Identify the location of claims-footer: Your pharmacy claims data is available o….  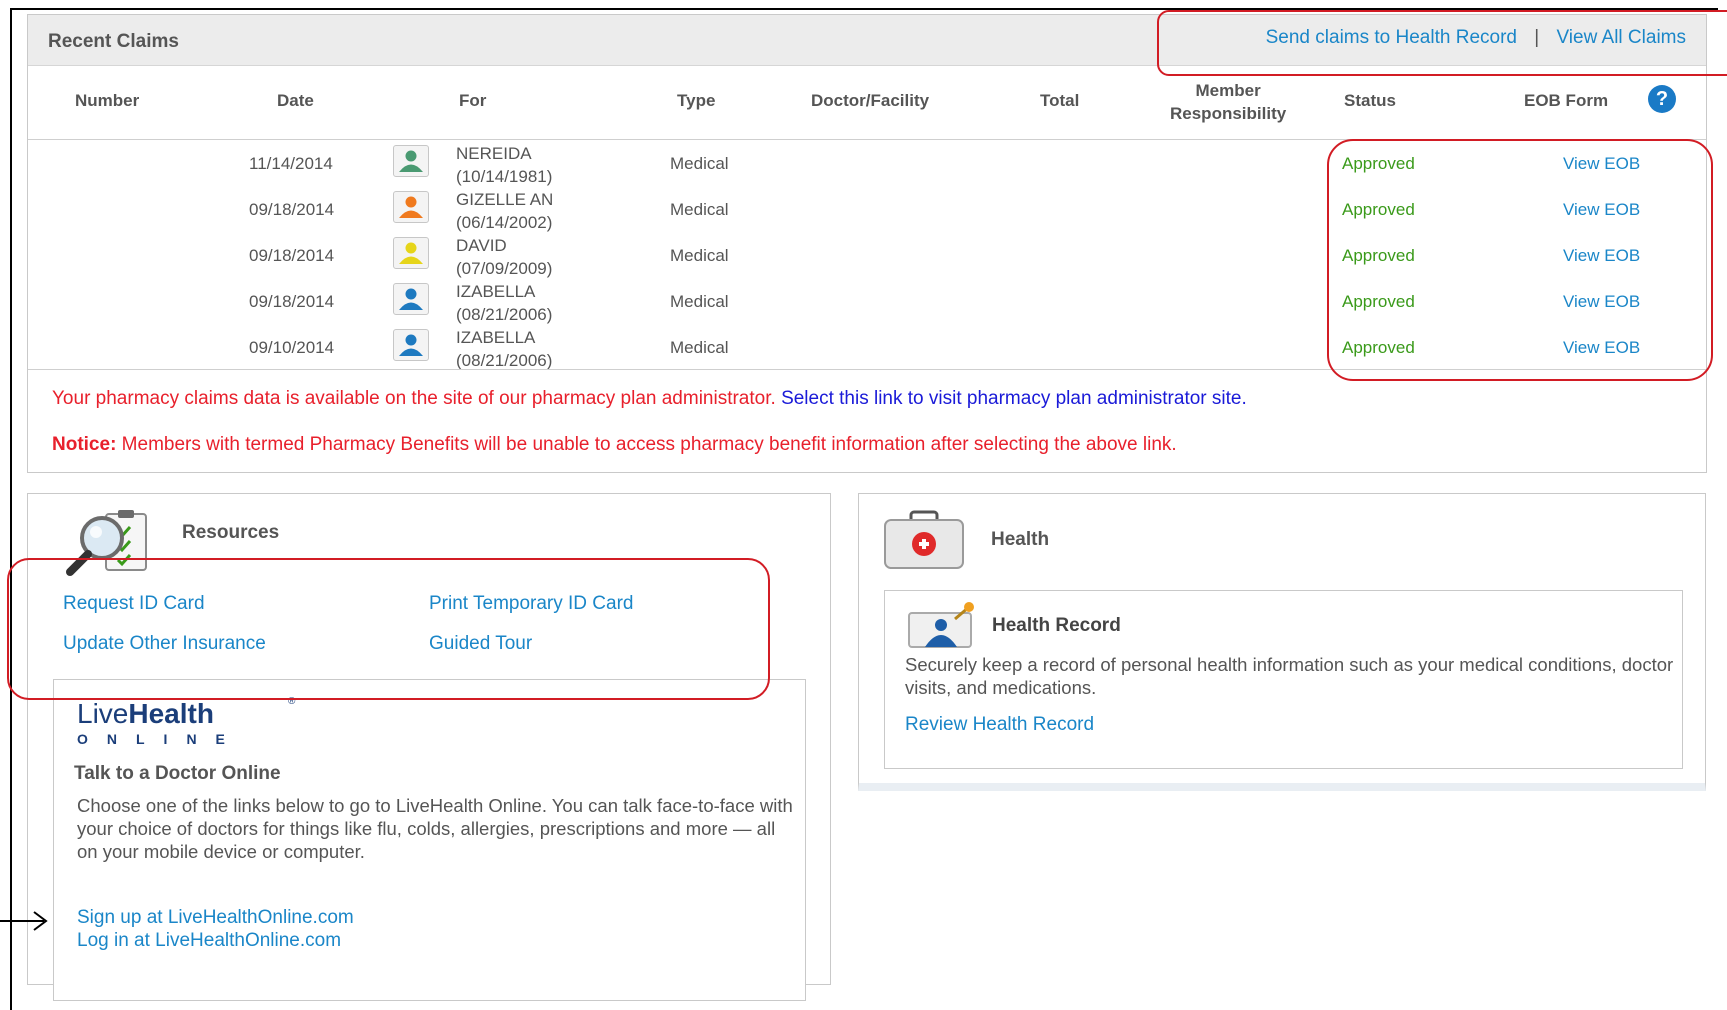
(867, 421).